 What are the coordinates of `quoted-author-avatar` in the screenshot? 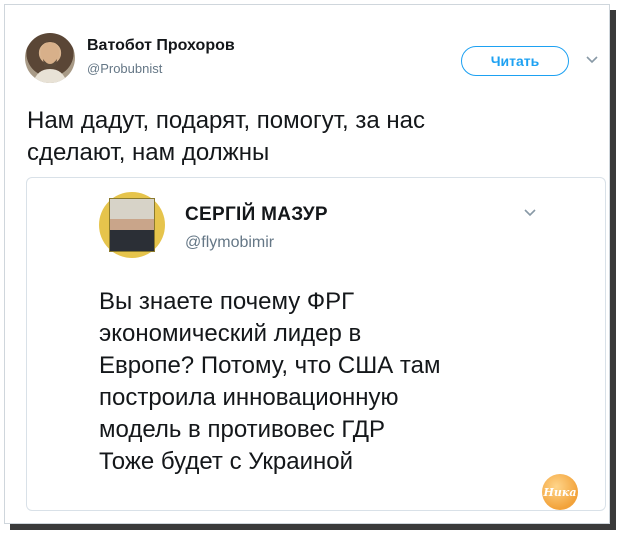 It's located at (132, 225).